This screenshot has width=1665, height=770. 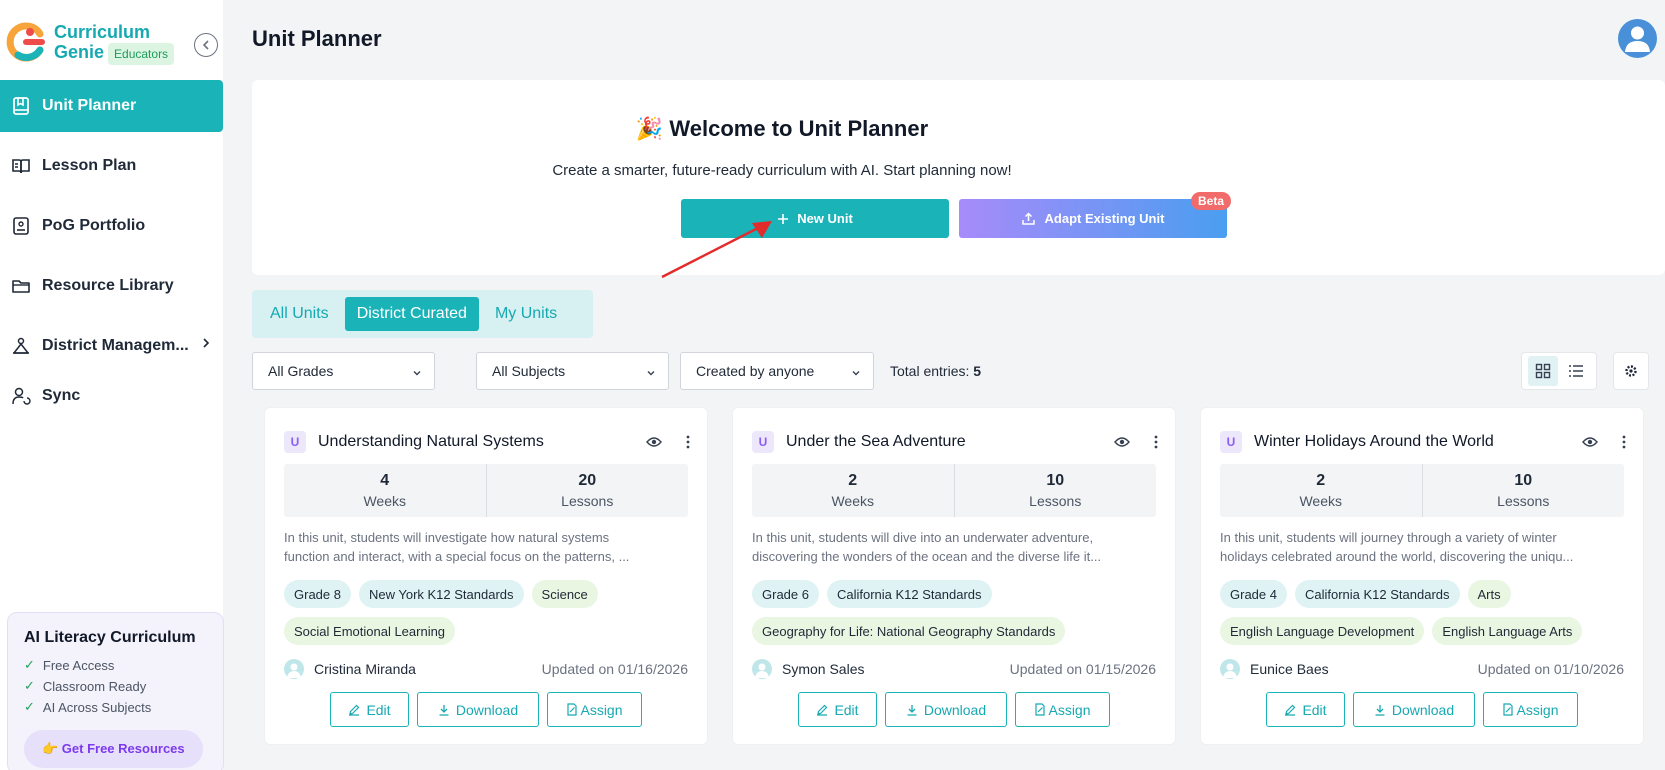 What do you see at coordinates (441, 594) in the screenshot?
I see `tag-standard: New York K12 Standards` at bounding box center [441, 594].